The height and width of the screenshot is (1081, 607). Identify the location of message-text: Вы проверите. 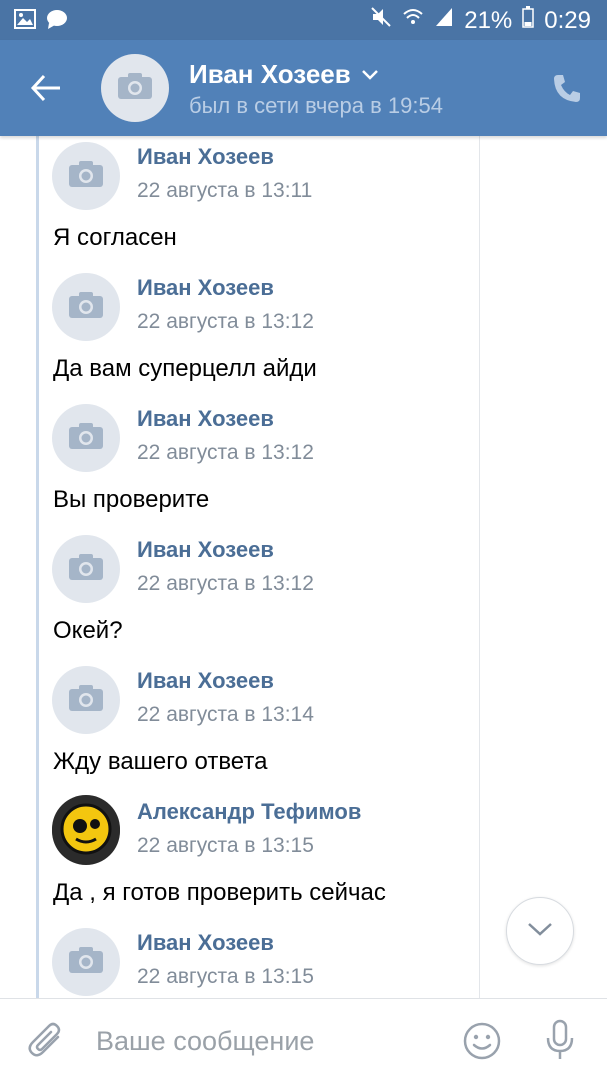
(131, 499).